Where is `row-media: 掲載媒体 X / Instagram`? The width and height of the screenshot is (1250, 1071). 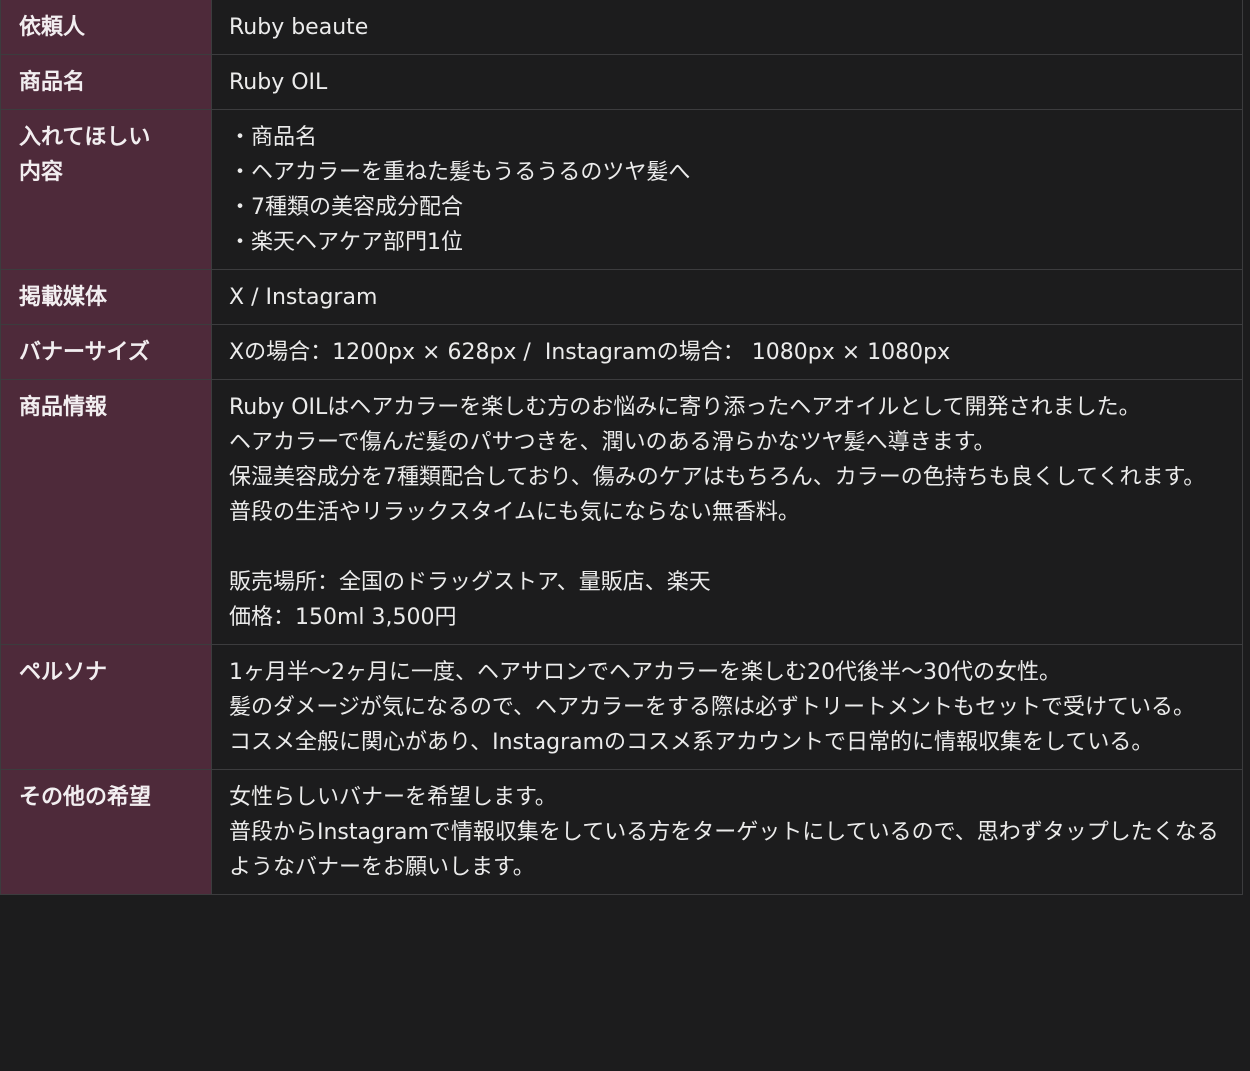
row-media: 掲載媒体 X / Instagram is located at coordinates (621, 297).